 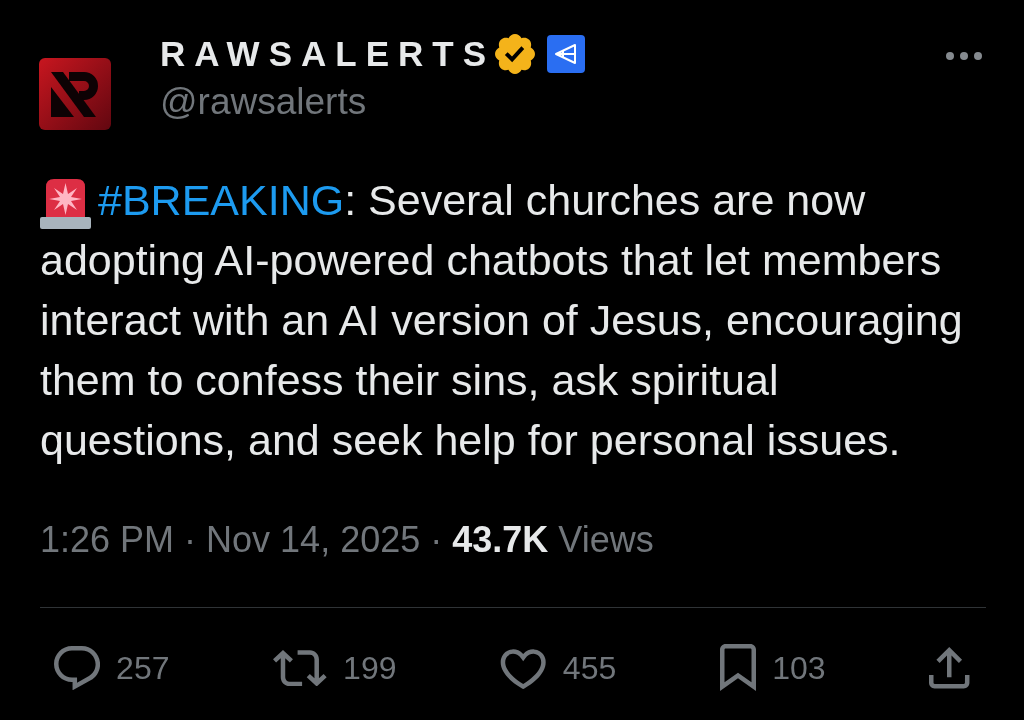 What do you see at coordinates (230, 540) in the screenshot?
I see `post-timestamp: 1:26 PM · Nov 14, 2025` at bounding box center [230, 540].